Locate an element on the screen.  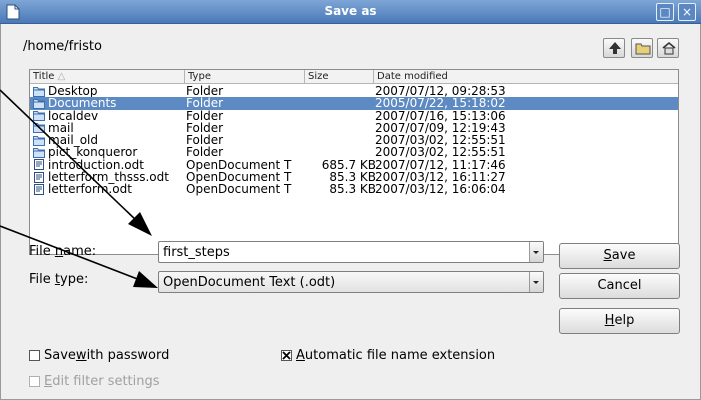
file-name-cell: letterform_thsss.odt is located at coordinates (101, 177).